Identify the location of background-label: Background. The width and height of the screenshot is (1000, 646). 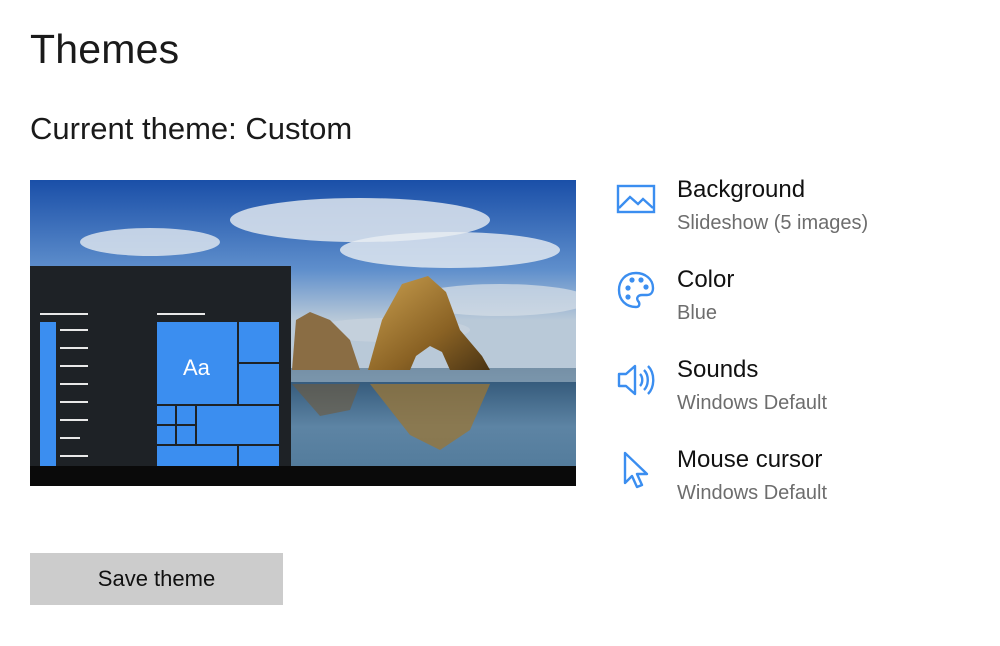
(741, 189).